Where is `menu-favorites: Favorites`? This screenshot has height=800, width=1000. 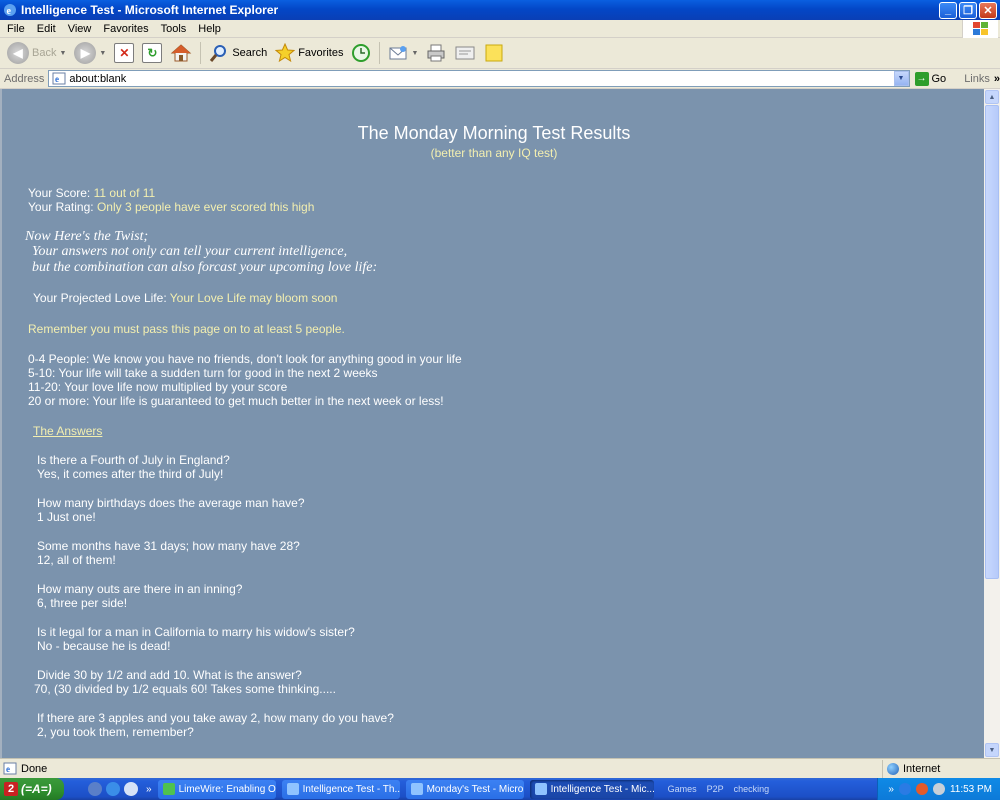 menu-favorites: Favorites is located at coordinates (125, 29).